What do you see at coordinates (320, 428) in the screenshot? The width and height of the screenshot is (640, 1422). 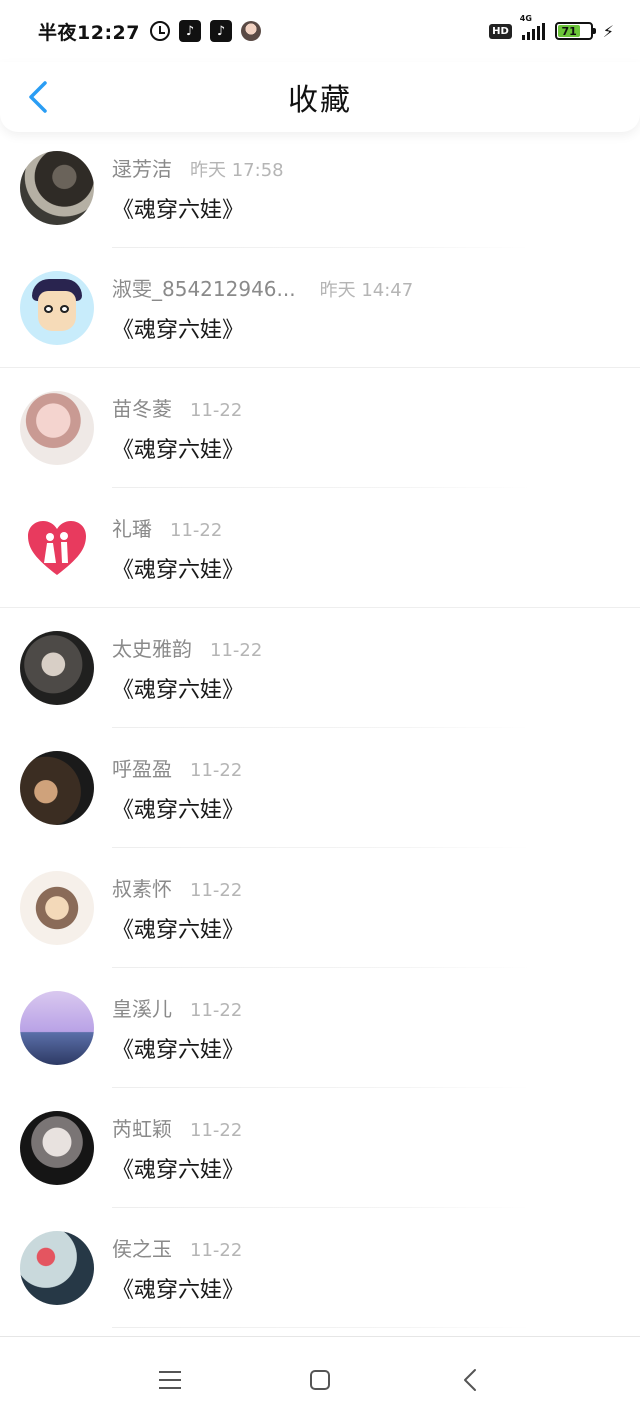 I see `list-item: 苗冬菱 11-22 《魂穿六娃》` at bounding box center [320, 428].